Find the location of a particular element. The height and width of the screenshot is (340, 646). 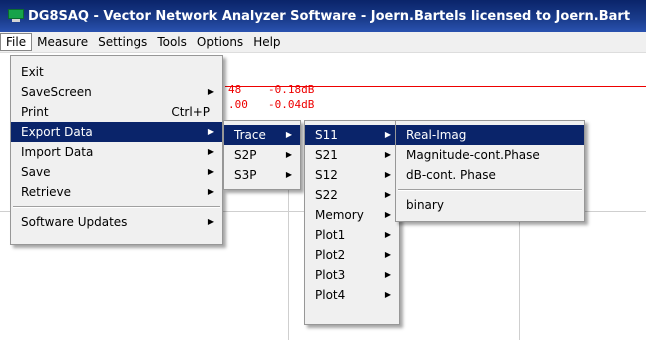

menu-item-plot4: Plot4 ▶ is located at coordinates (352, 295).